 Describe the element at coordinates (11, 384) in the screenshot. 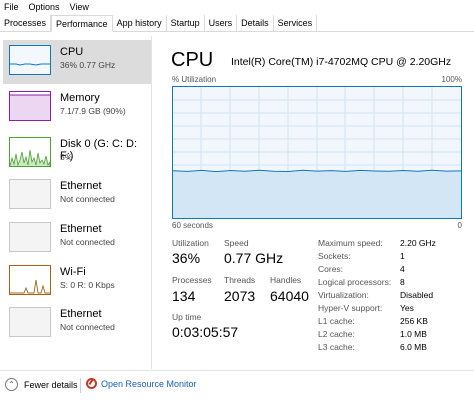

I see `chevron-up-icon: ⌃` at that location.